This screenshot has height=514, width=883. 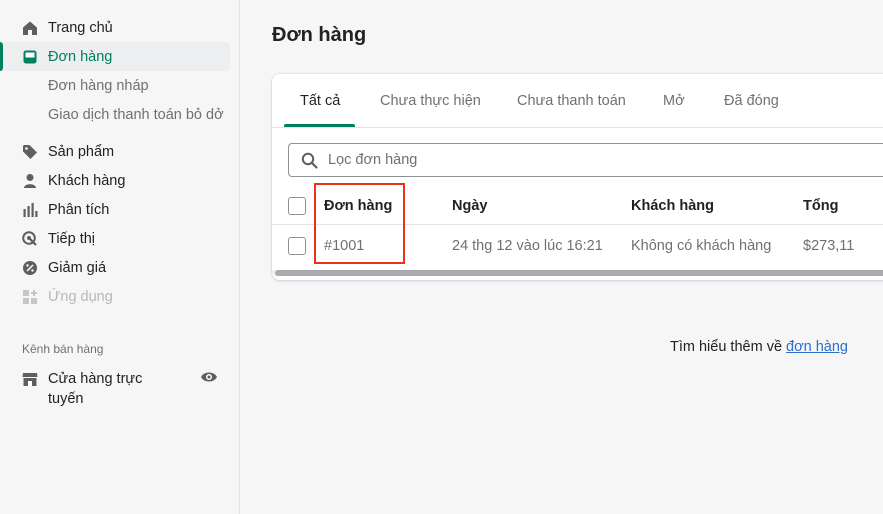 What do you see at coordinates (30, 57) in the screenshot?
I see `orders-icon` at bounding box center [30, 57].